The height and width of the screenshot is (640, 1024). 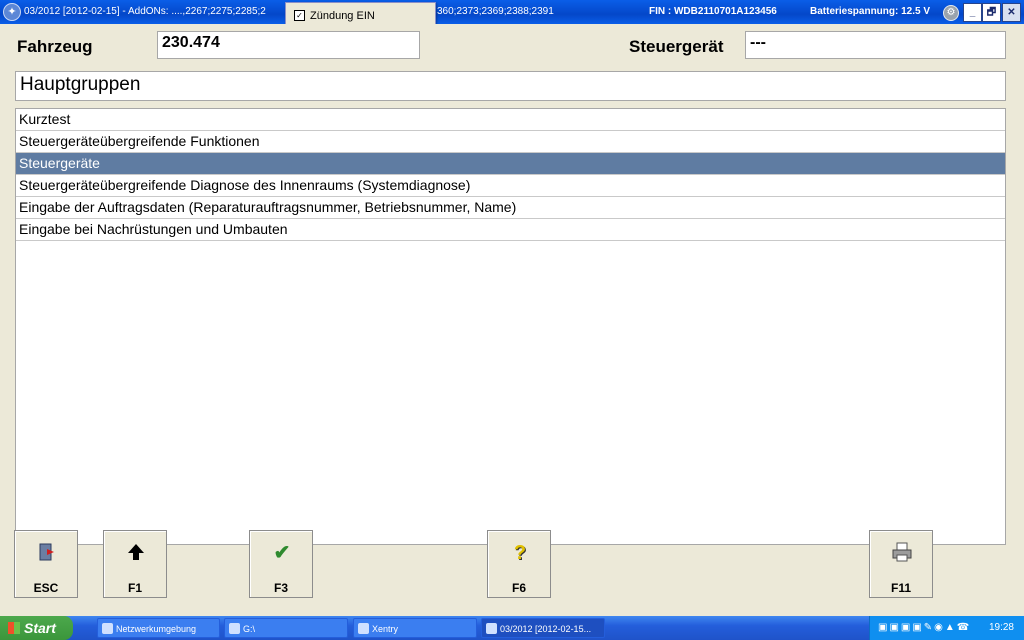 What do you see at coordinates (40, 628) in the screenshot?
I see `start-label: Start` at bounding box center [40, 628].